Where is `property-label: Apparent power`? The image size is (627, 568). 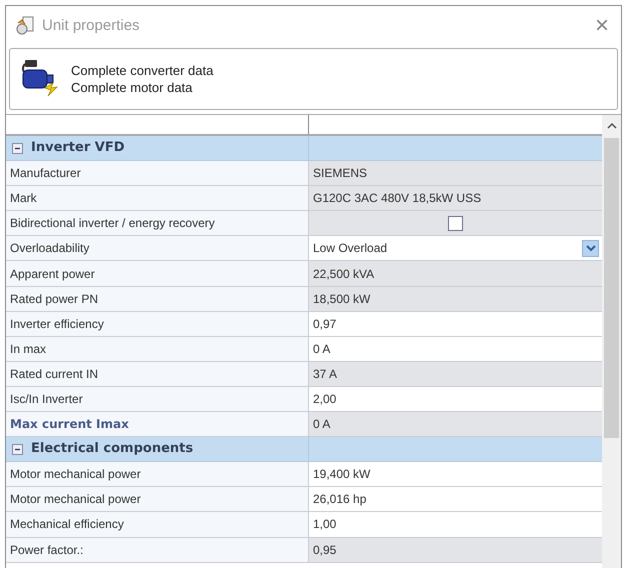
property-label: Apparent power is located at coordinates (157, 274).